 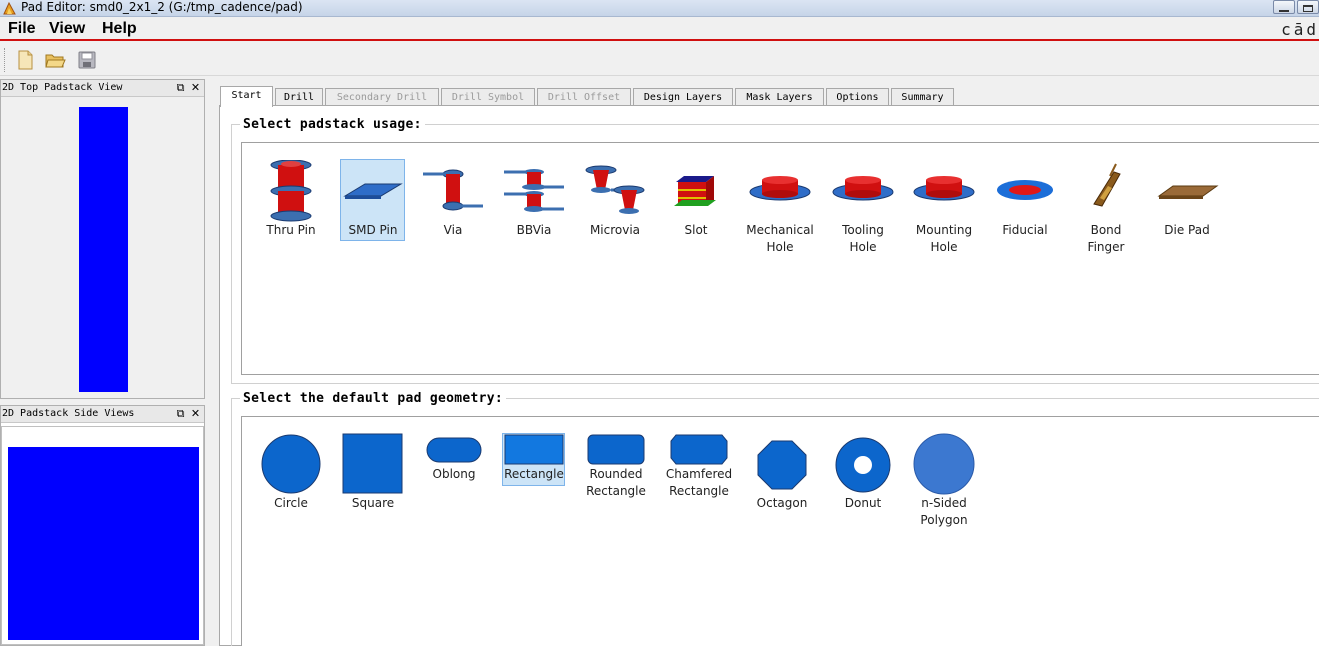 What do you see at coordinates (944, 464) in the screenshot?
I see `n-sided-polygon-shape-icon` at bounding box center [944, 464].